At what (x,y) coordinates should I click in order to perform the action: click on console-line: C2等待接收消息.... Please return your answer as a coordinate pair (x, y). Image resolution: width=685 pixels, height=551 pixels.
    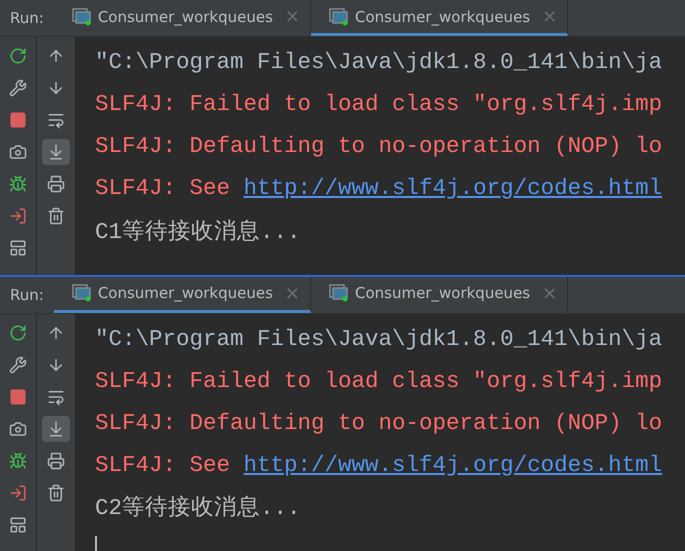
    Looking at the image, I should click on (198, 508).